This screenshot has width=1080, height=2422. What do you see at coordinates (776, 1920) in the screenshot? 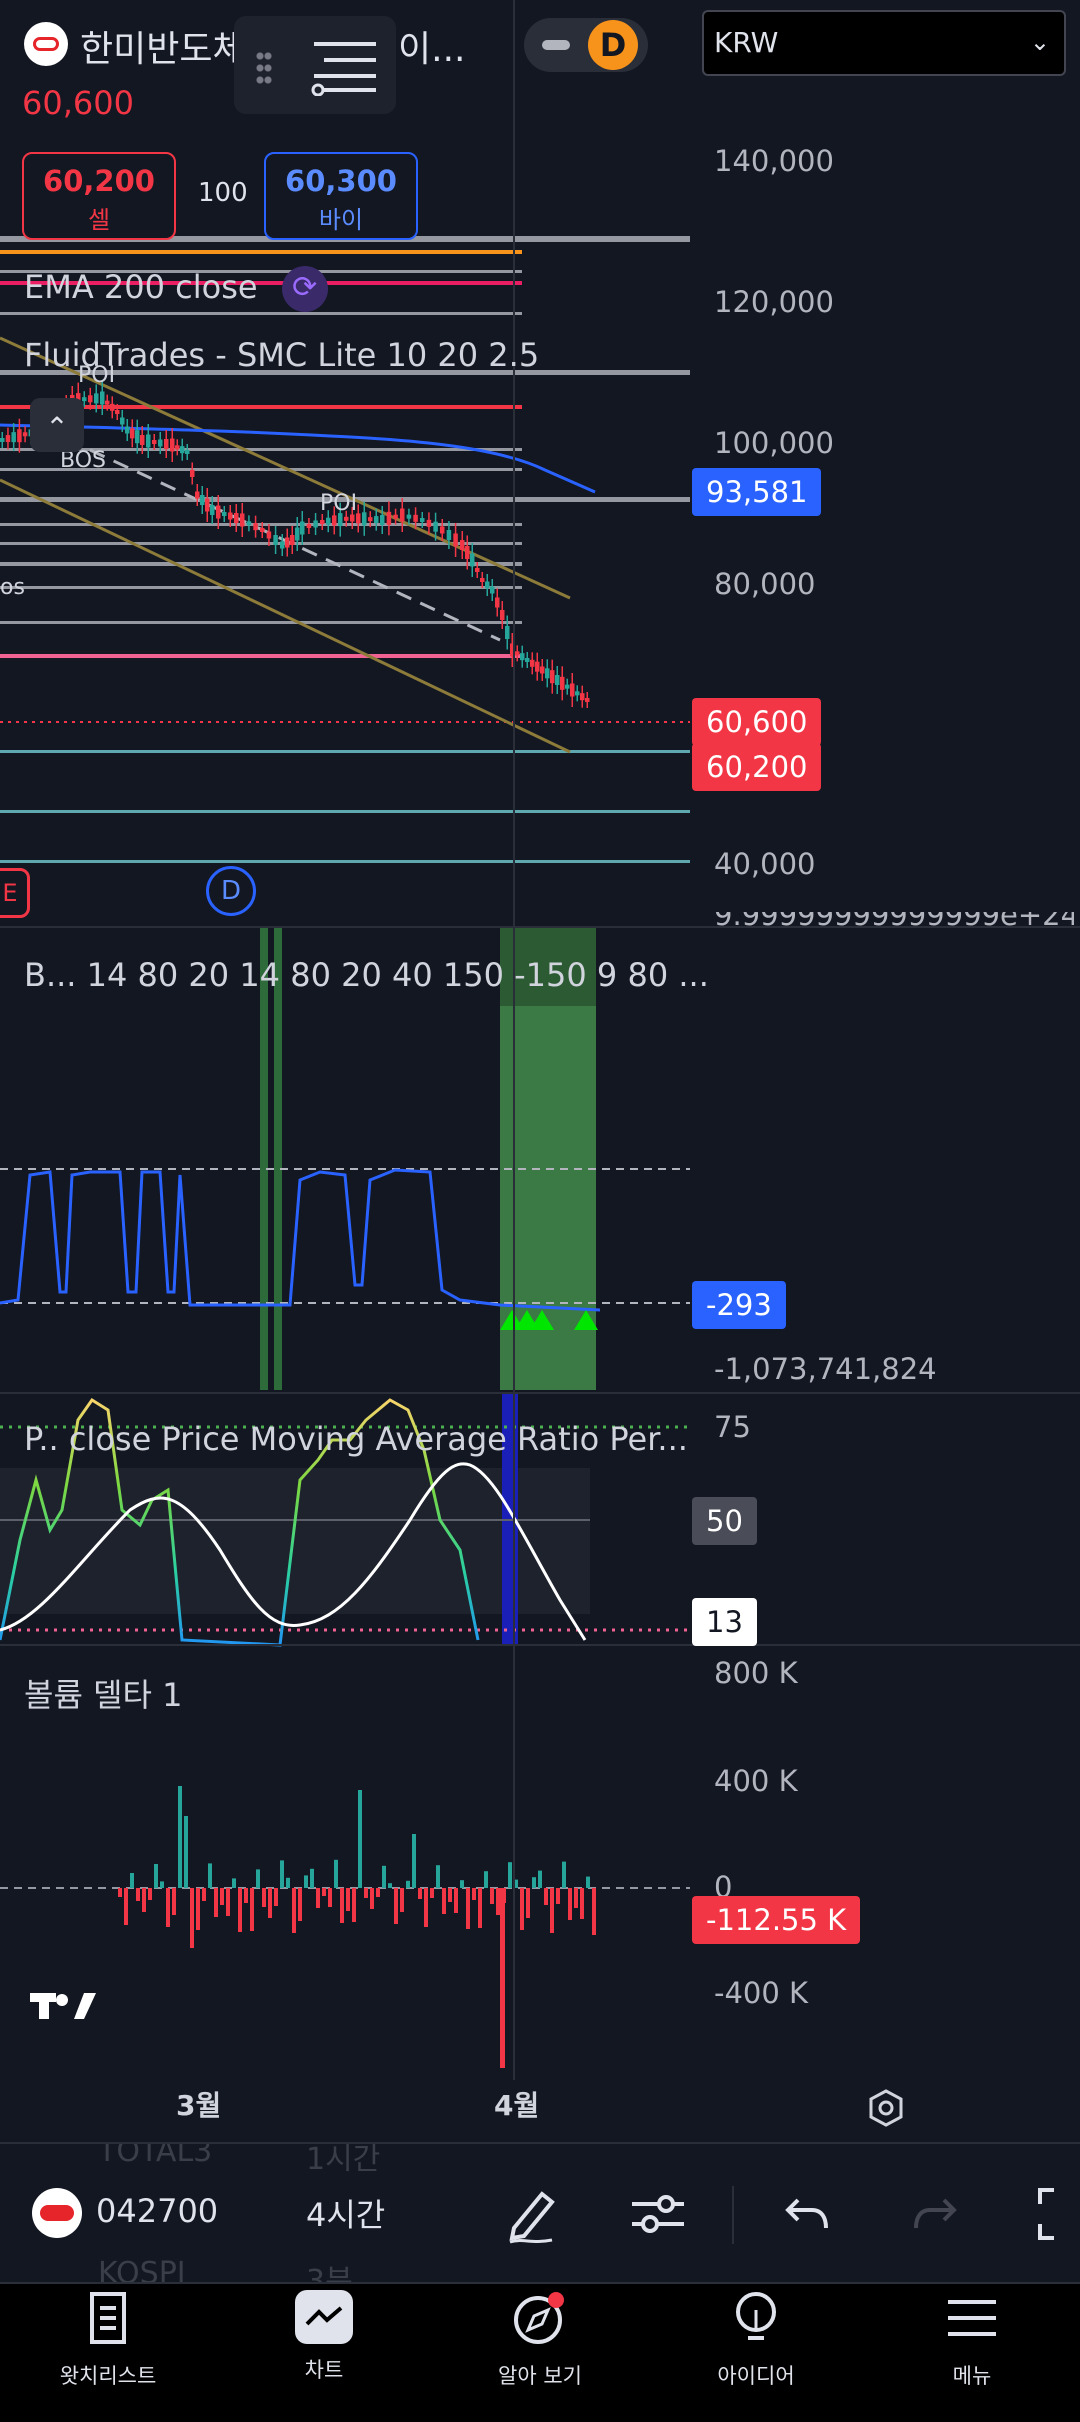
I see `volume-value-tag: -112.55 K` at bounding box center [776, 1920].